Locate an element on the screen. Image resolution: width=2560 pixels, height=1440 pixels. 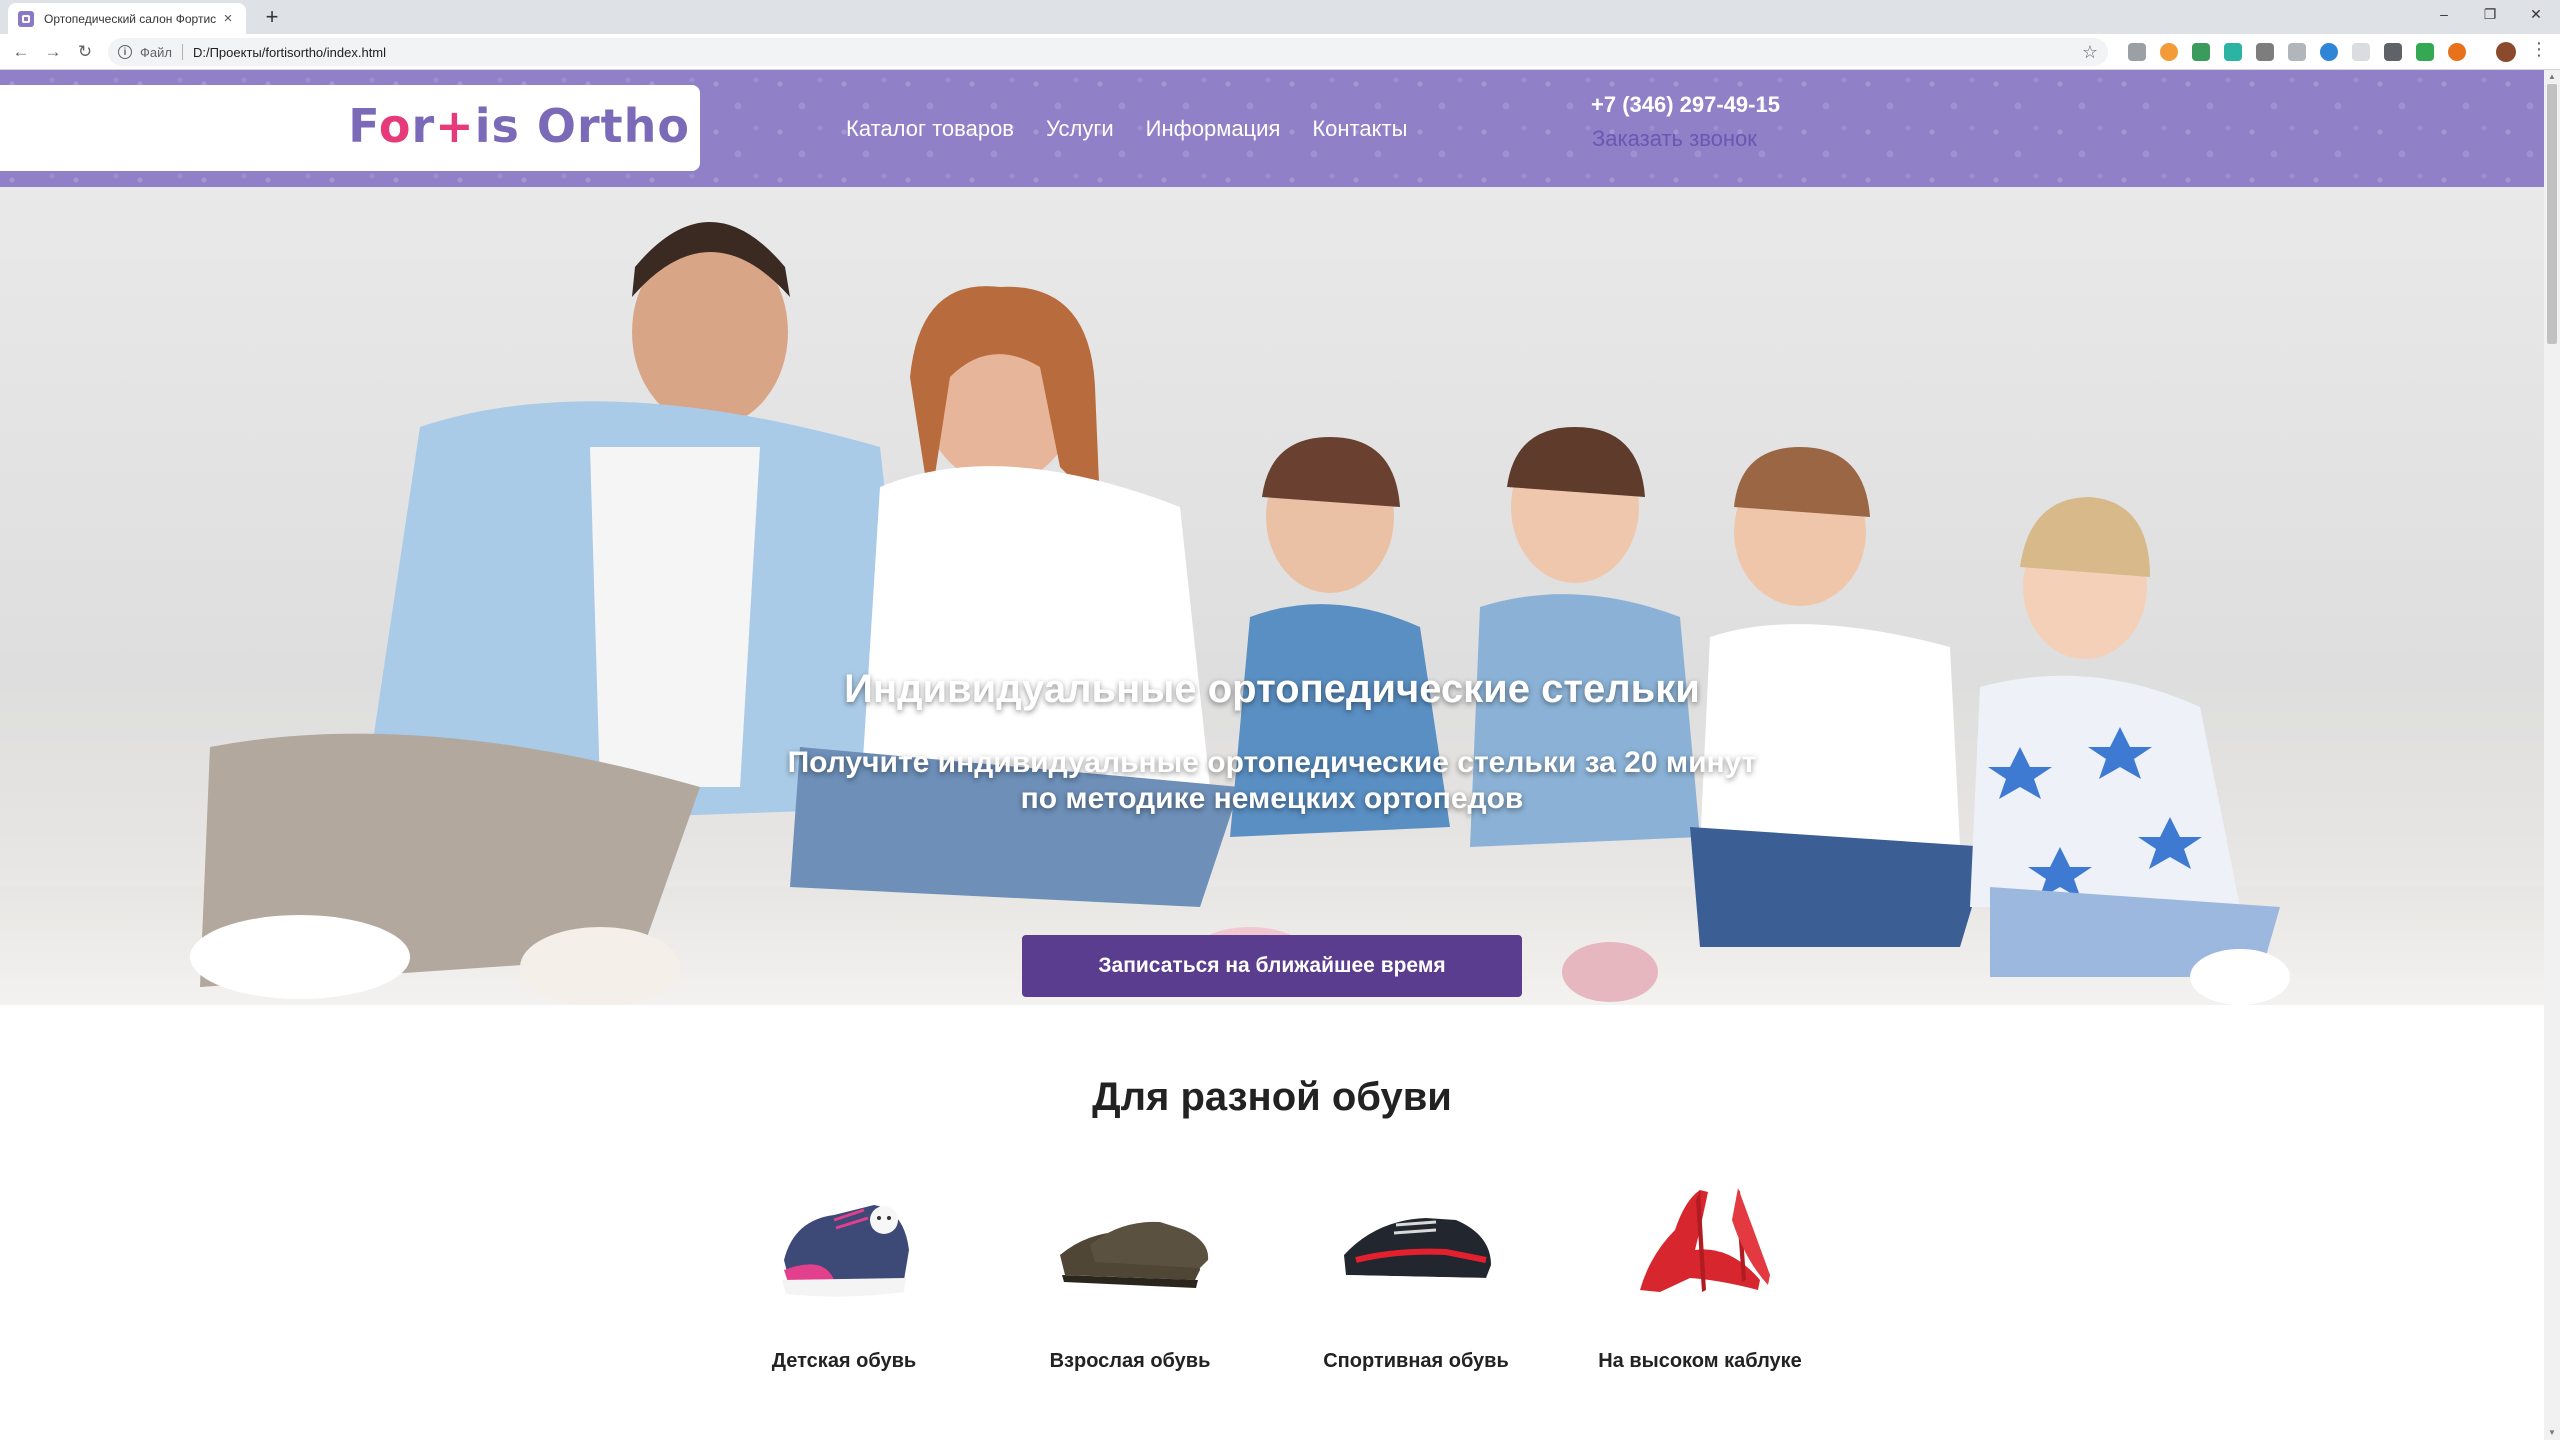
nav-contacts: Контакты is located at coordinates (1359, 129).